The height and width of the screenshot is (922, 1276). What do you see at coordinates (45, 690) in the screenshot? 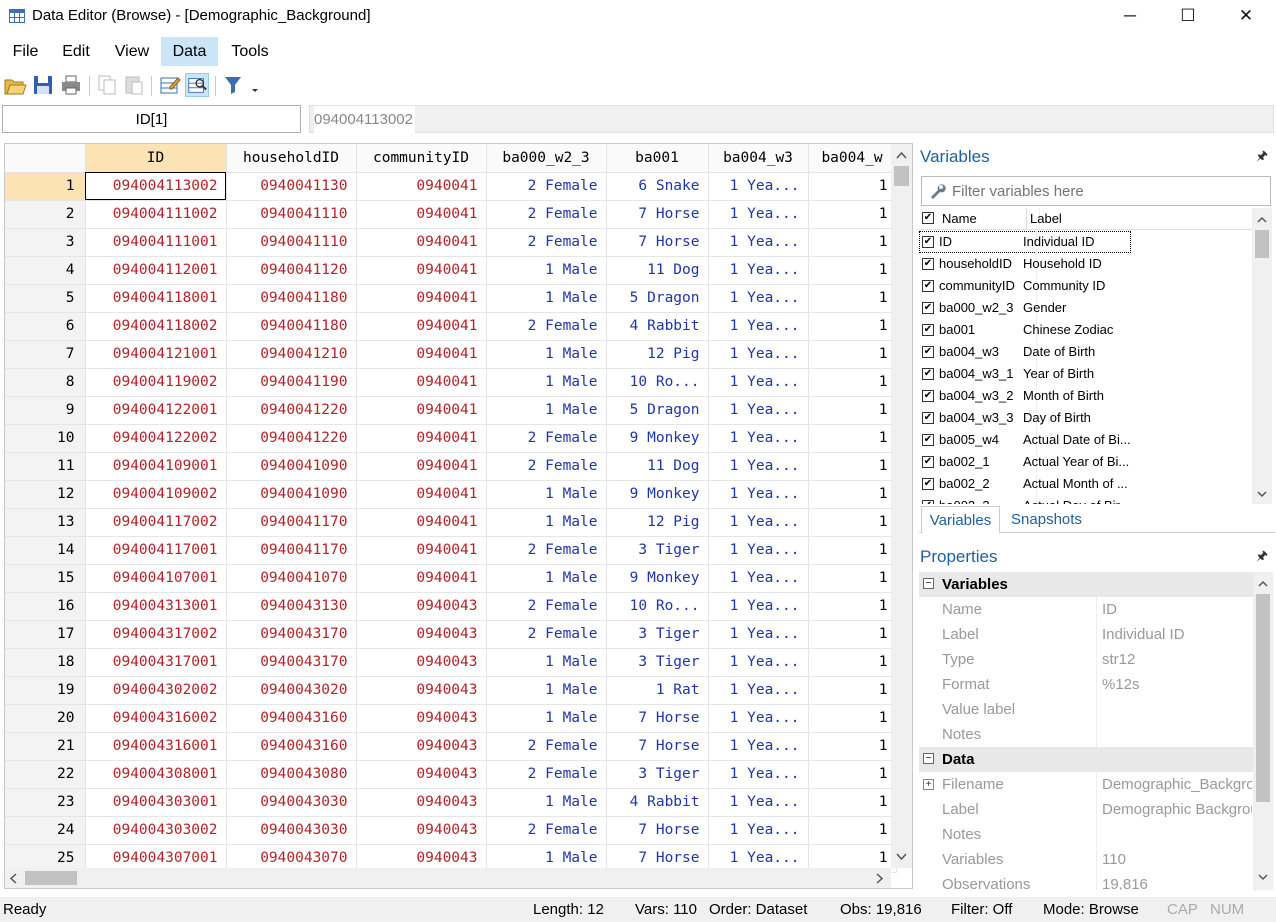
I see `row-number: 19` at bounding box center [45, 690].